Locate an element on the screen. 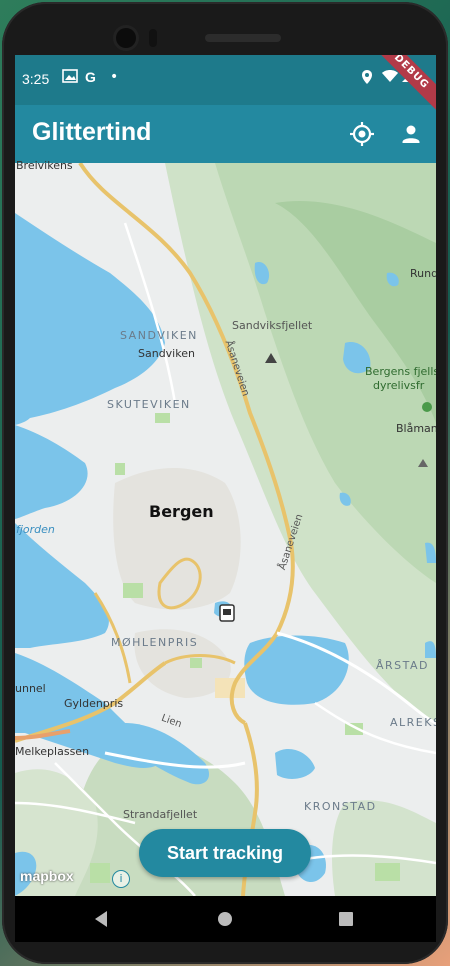 This screenshot has height=966, width=450. home-icon is located at coordinates (225, 919).